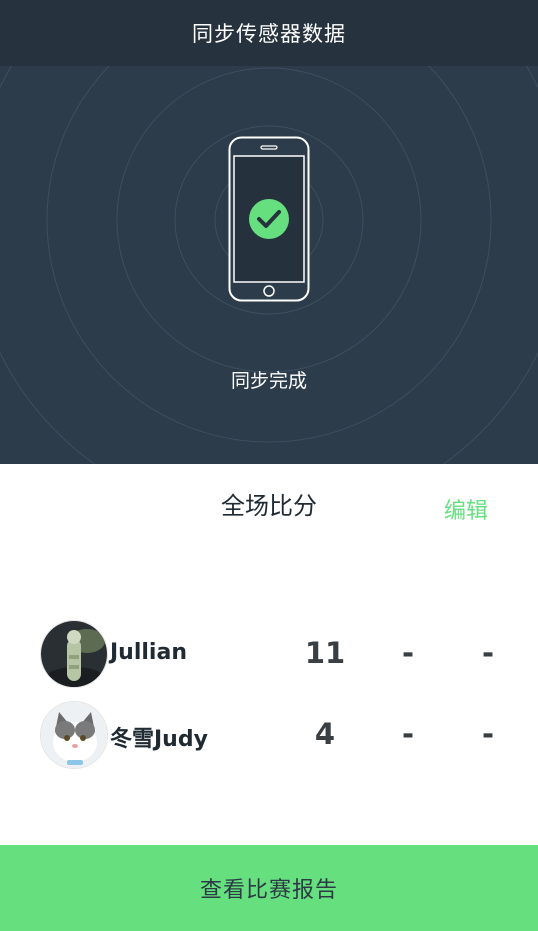 The height and width of the screenshot is (931, 538). Describe the element at coordinates (74, 654) in the screenshot. I see `cactus-avatar` at that location.